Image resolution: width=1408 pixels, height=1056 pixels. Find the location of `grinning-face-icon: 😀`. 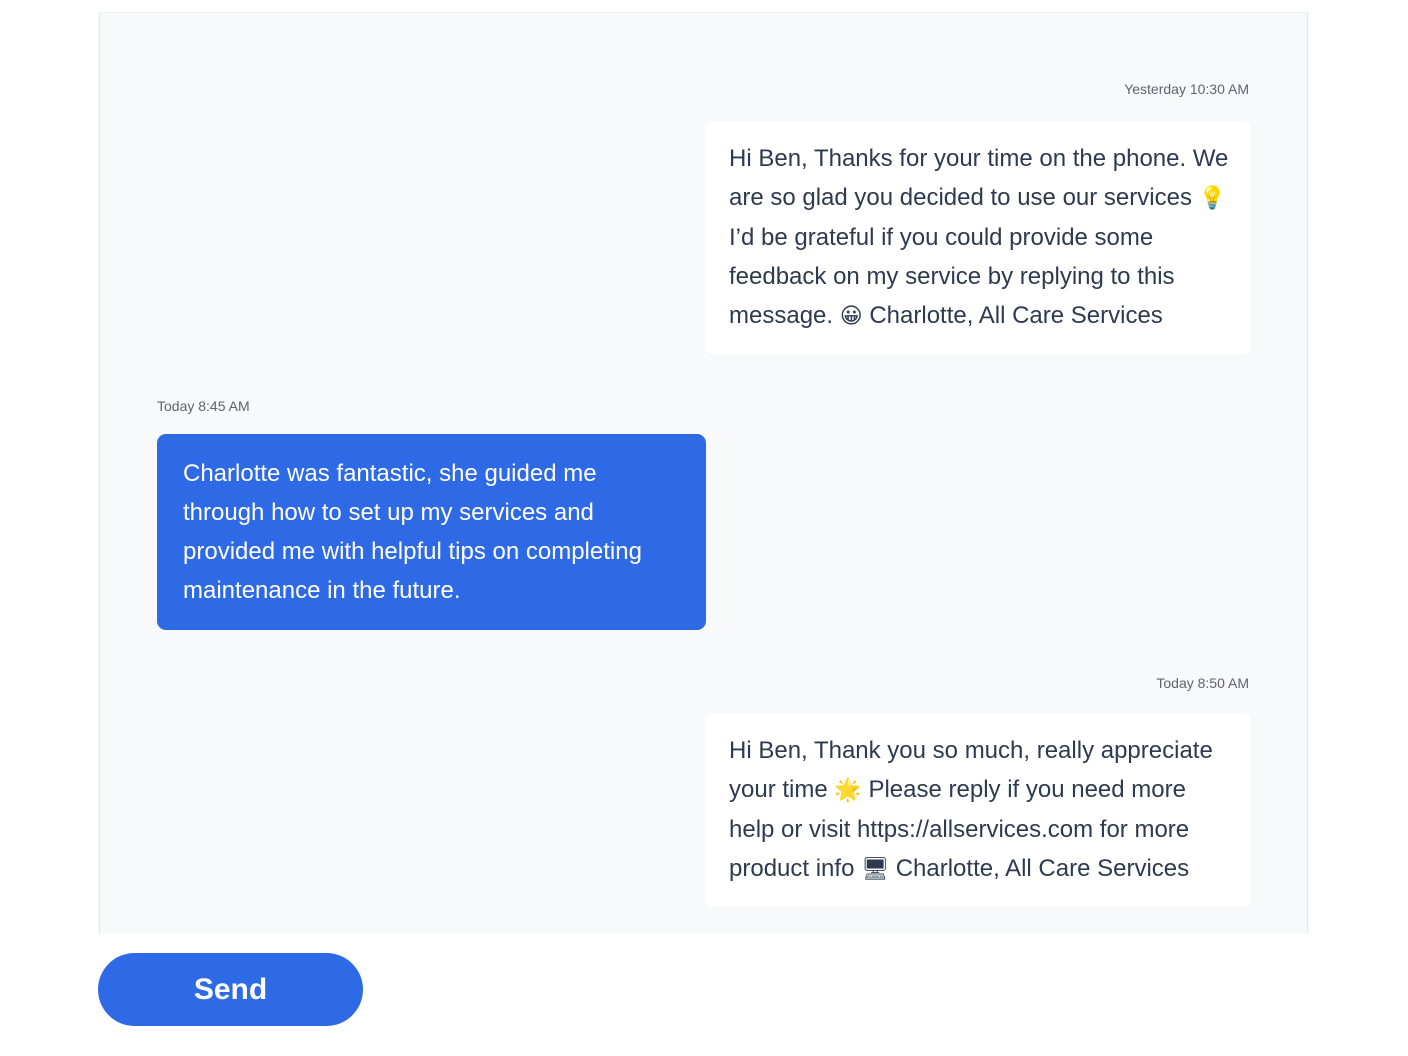

grinning-face-icon: 😀 is located at coordinates (851, 316).